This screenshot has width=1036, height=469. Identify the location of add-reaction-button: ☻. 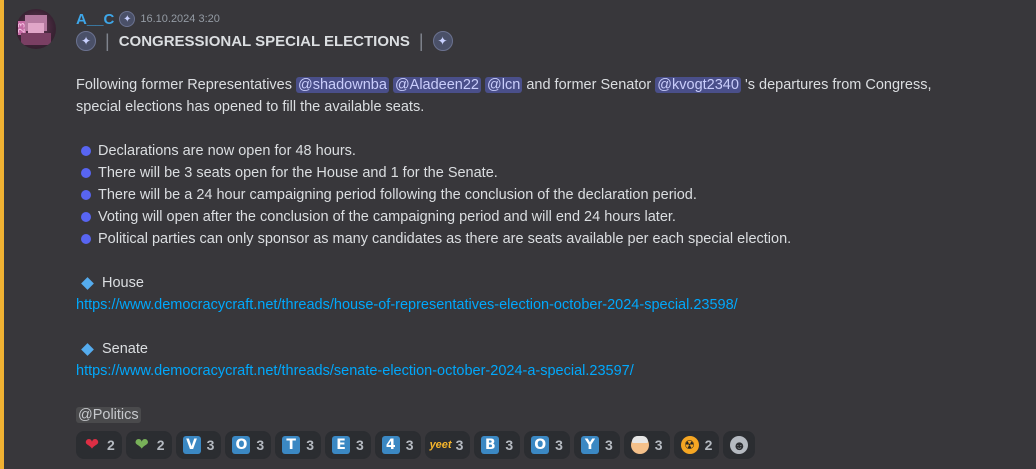
(739, 445).